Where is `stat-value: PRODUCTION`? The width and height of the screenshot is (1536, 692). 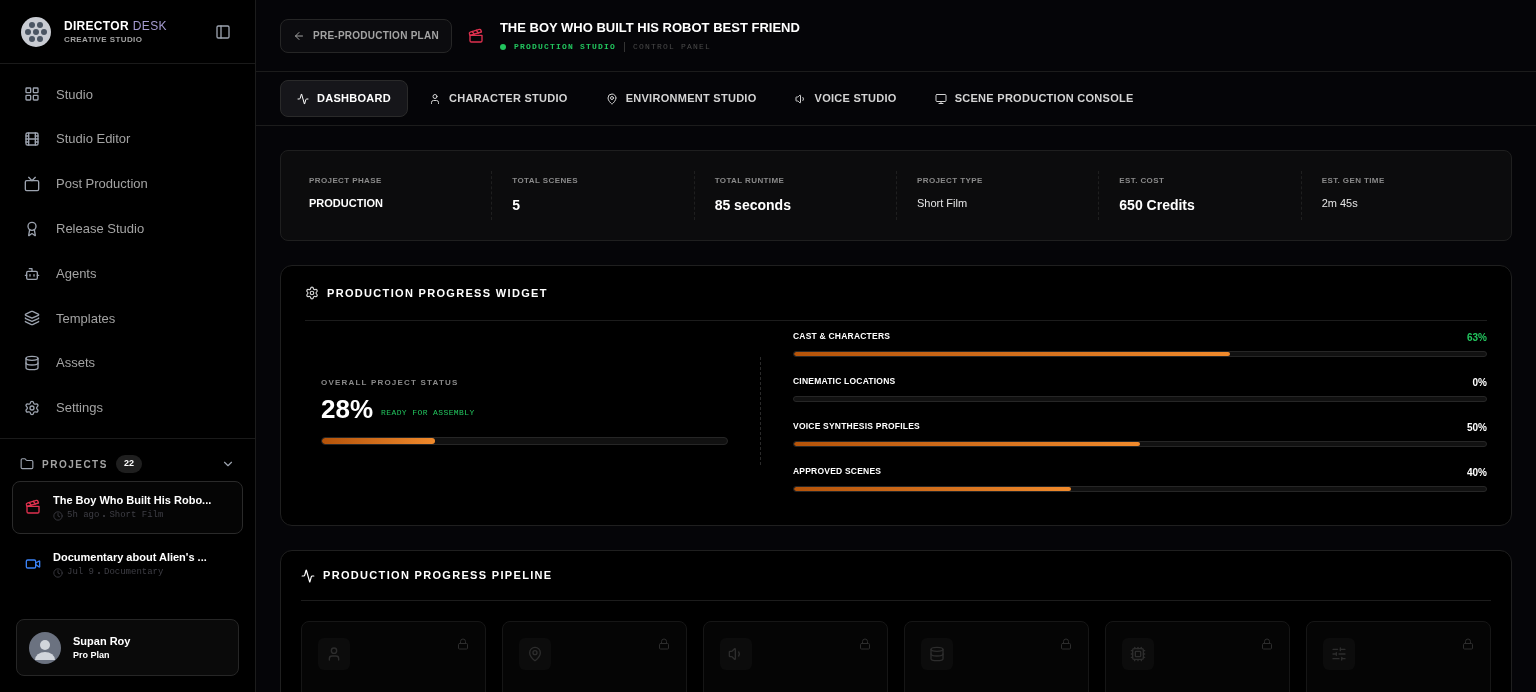
stat-value: PRODUCTION is located at coordinates (346, 203).